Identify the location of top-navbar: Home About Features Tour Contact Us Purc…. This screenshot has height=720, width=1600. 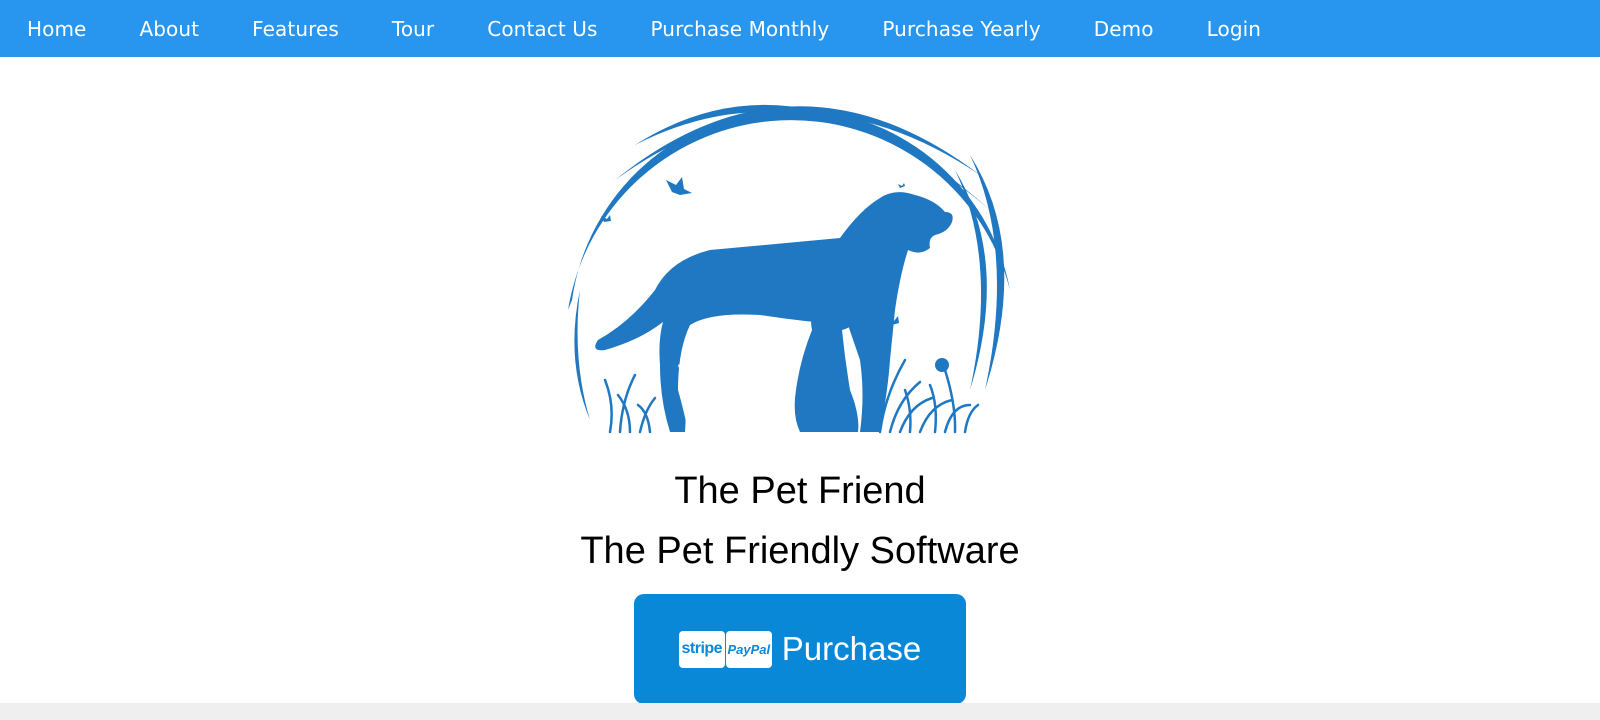
(800, 28).